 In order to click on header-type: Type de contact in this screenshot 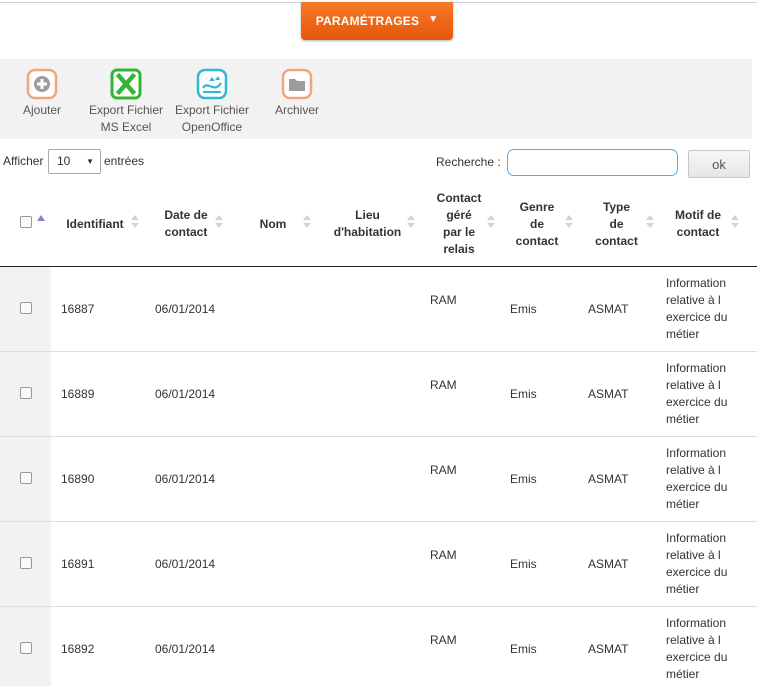, I will do `click(621, 224)`.